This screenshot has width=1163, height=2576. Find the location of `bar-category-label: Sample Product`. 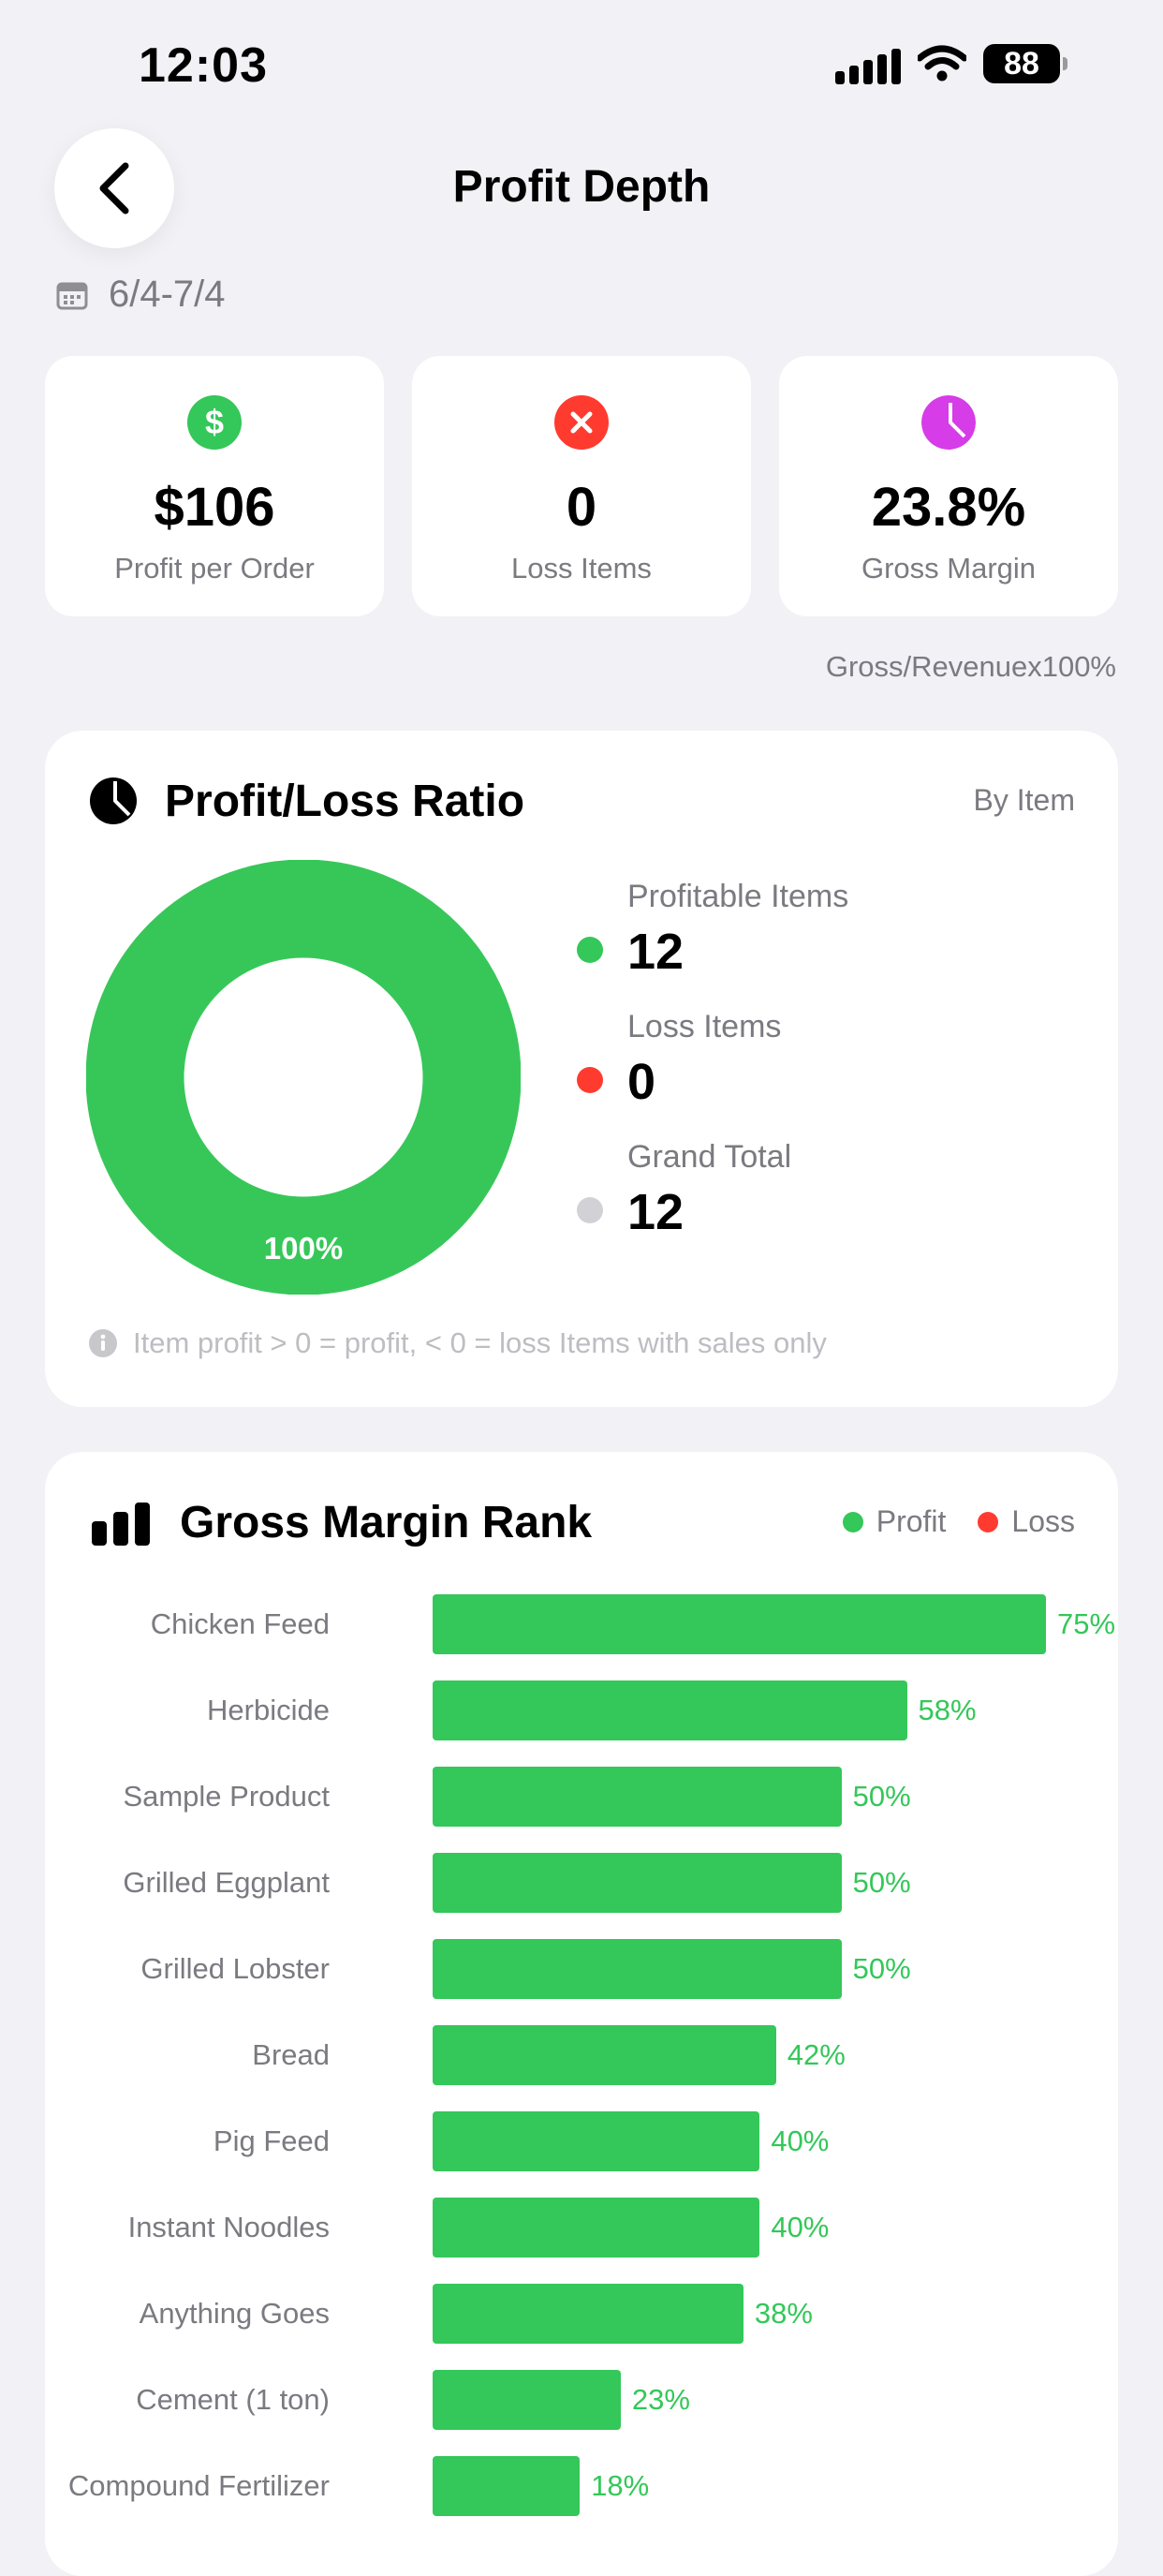

bar-category-label: Sample Product is located at coordinates (226, 1796).